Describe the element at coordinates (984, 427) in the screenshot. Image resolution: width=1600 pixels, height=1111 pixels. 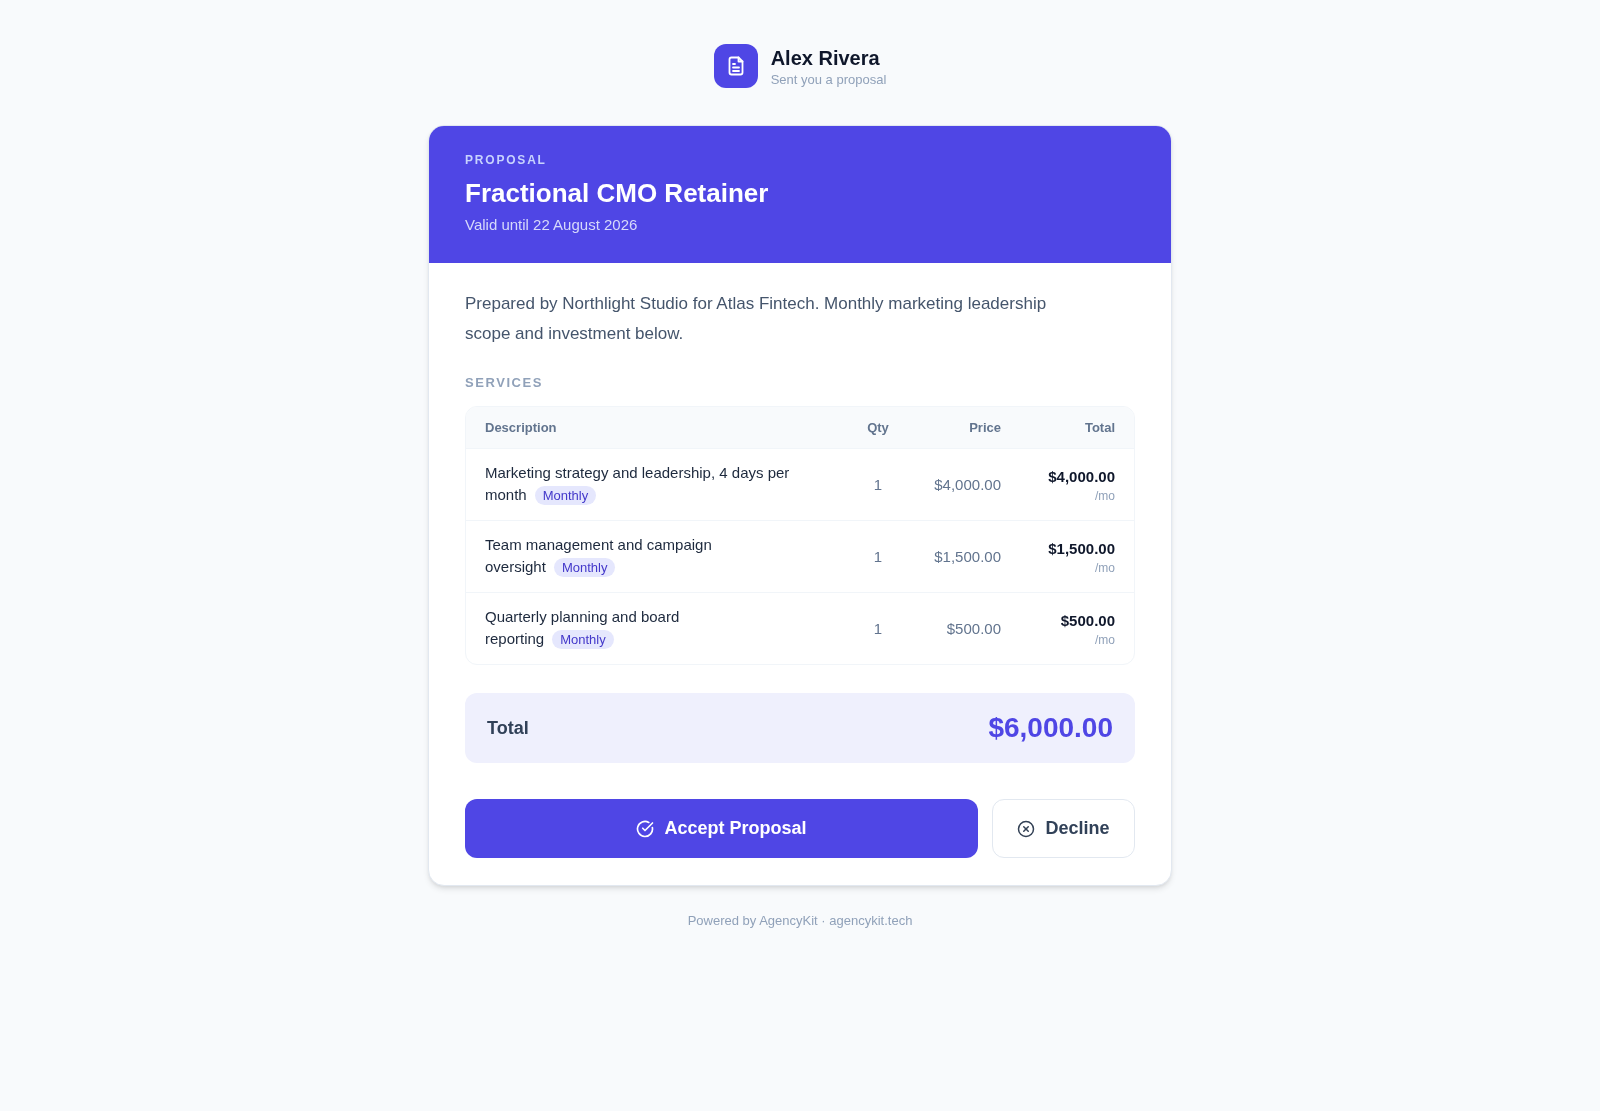
I see `column-header: Price` at that location.